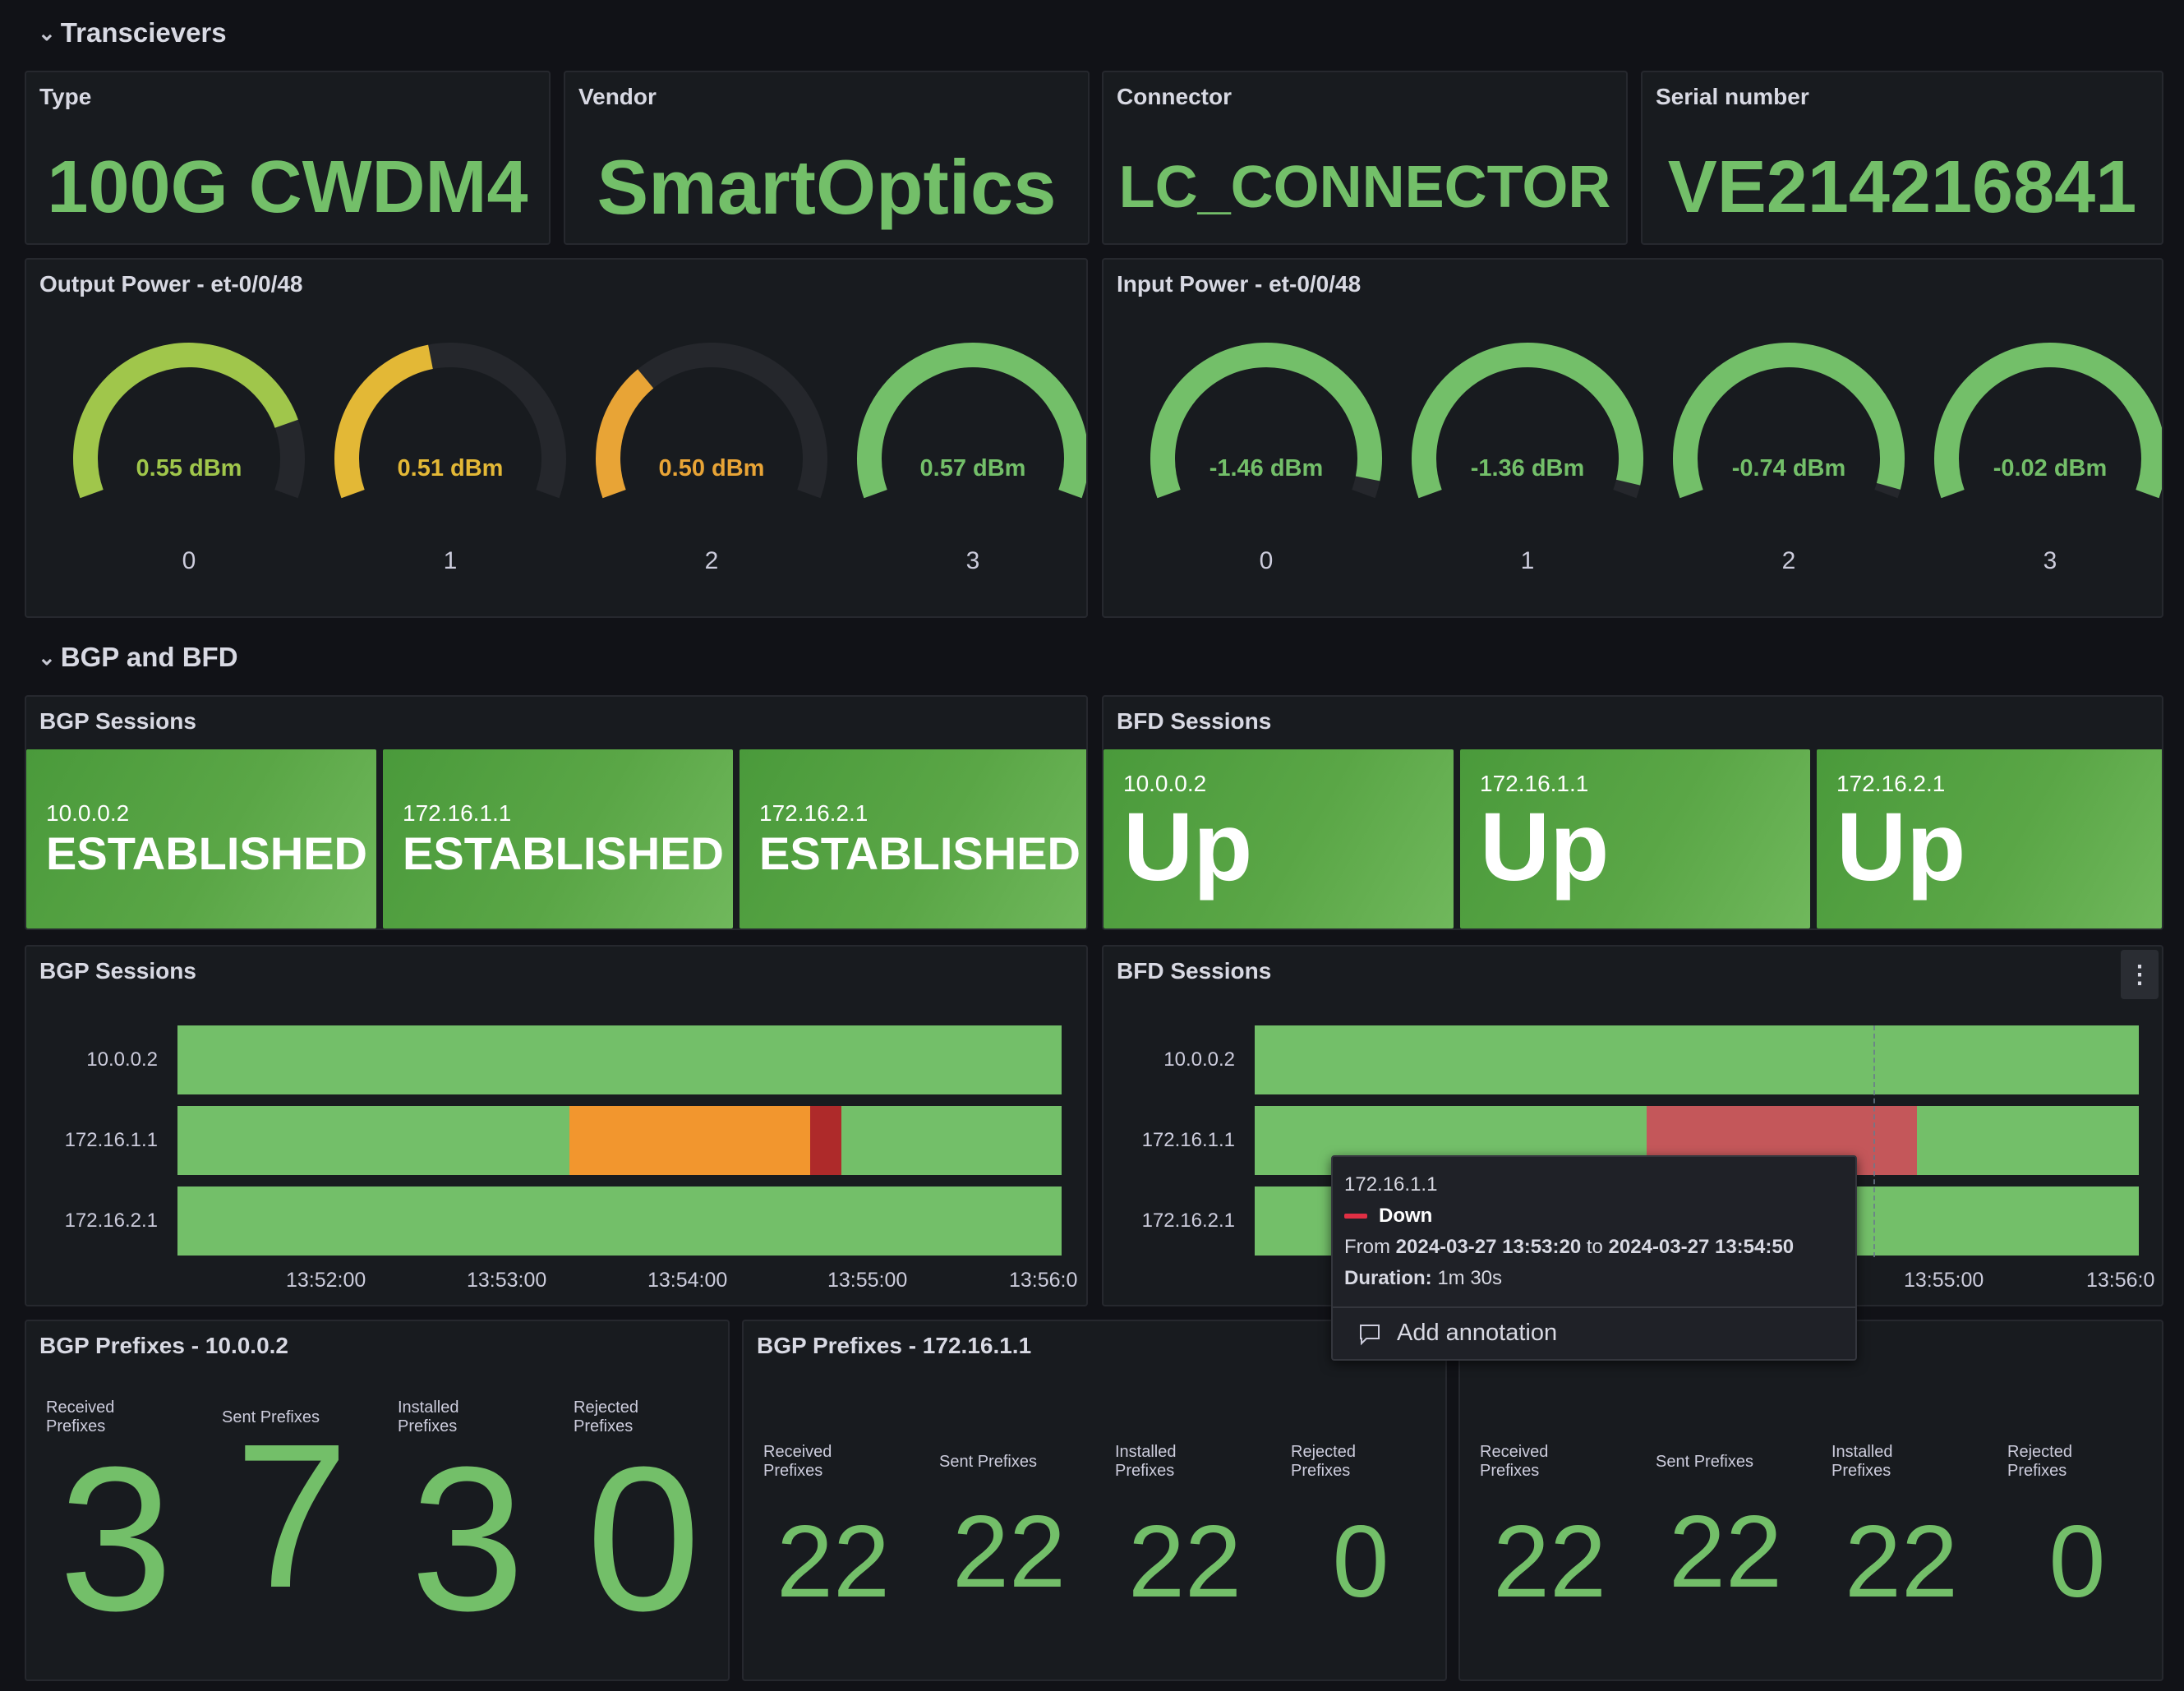  I want to click on gauge-value: -0.02 dBm, so click(2050, 468).